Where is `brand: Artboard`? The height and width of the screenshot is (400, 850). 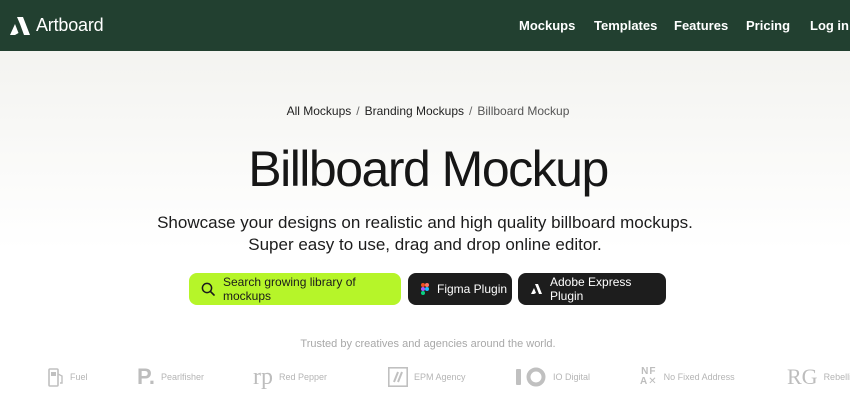
brand: Artboard is located at coordinates (57, 25).